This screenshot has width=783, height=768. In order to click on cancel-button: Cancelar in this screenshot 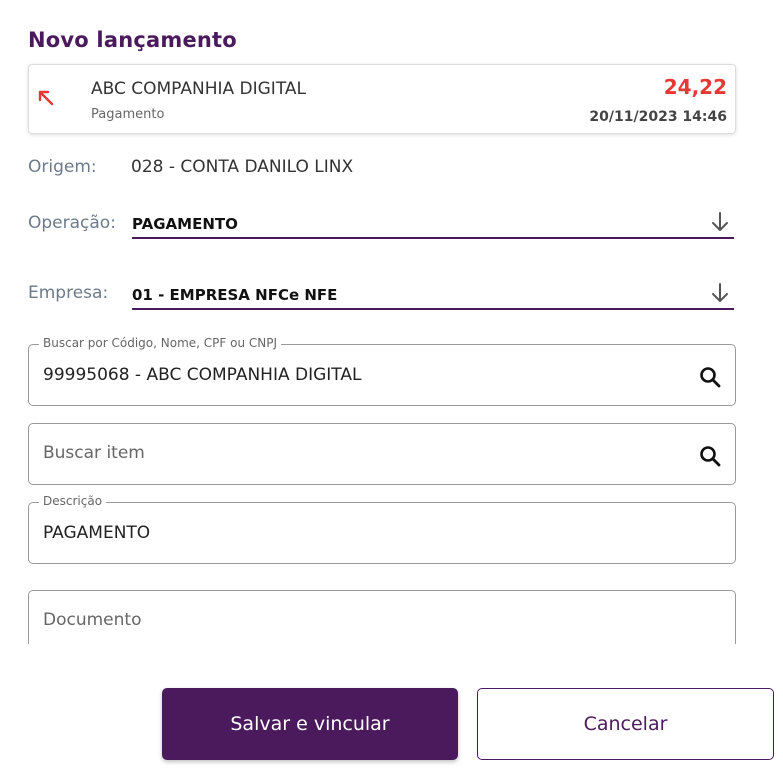, I will do `click(625, 724)`.